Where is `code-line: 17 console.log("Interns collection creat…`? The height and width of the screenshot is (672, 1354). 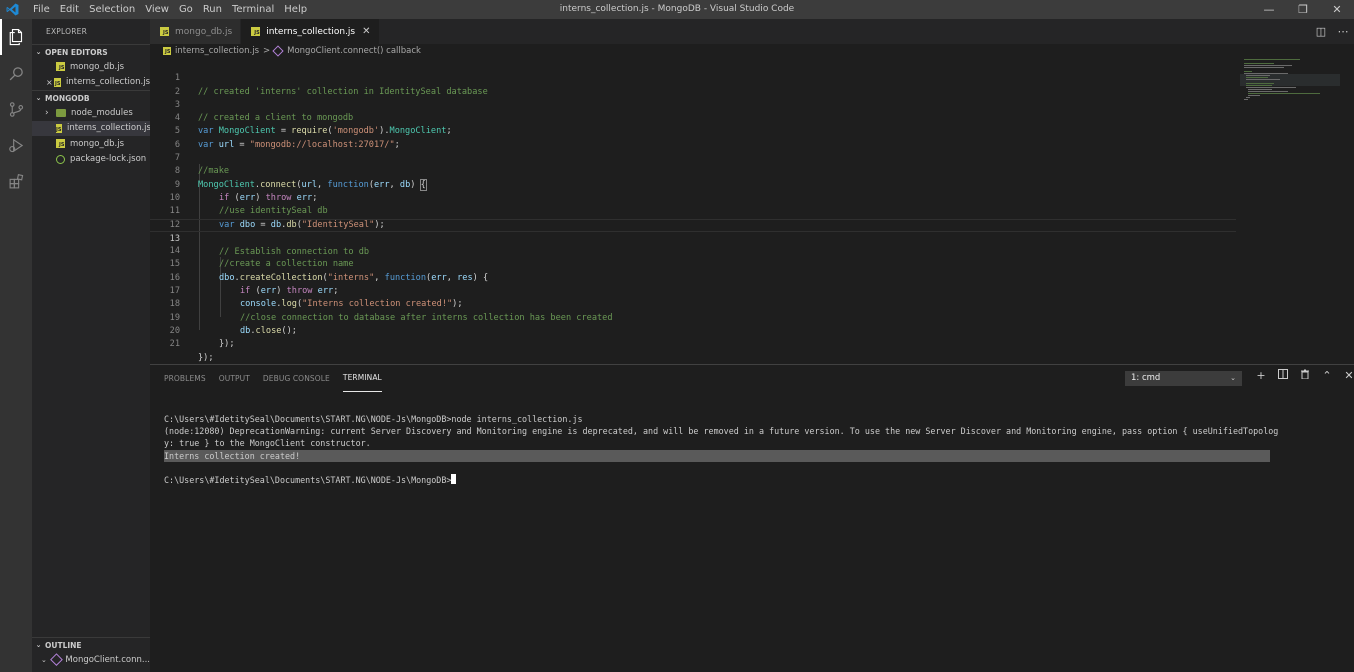 code-line: 17 console.log("Interns collection creat… is located at coordinates (693, 290).